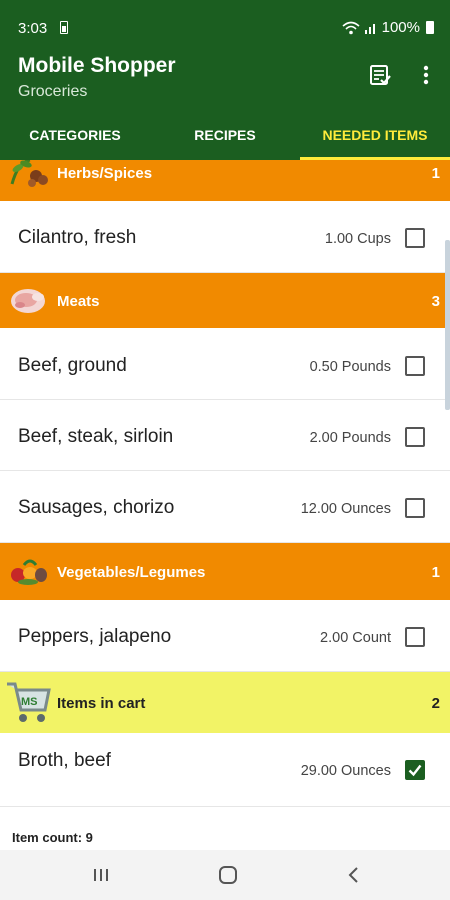 This screenshot has width=450, height=900. What do you see at coordinates (435, 703) in the screenshot?
I see `cart-count: 2` at bounding box center [435, 703].